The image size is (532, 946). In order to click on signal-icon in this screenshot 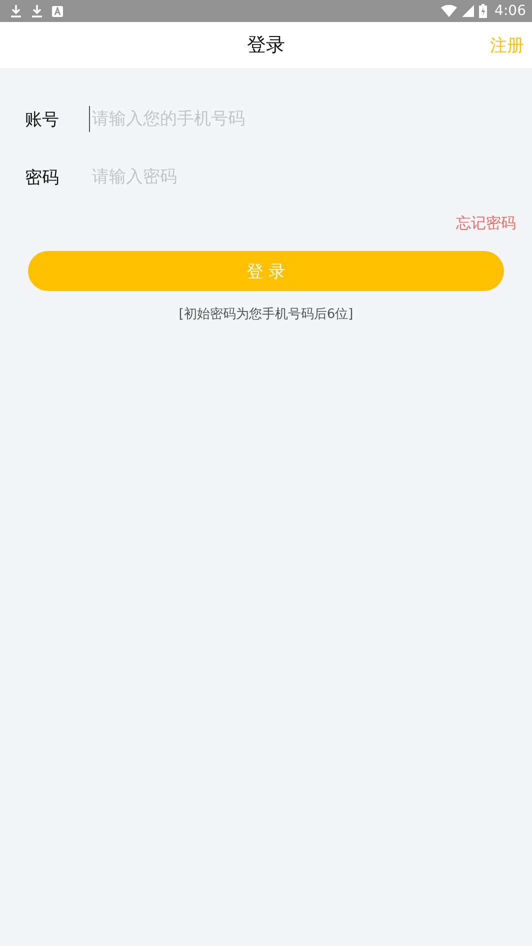, I will do `click(468, 11)`.